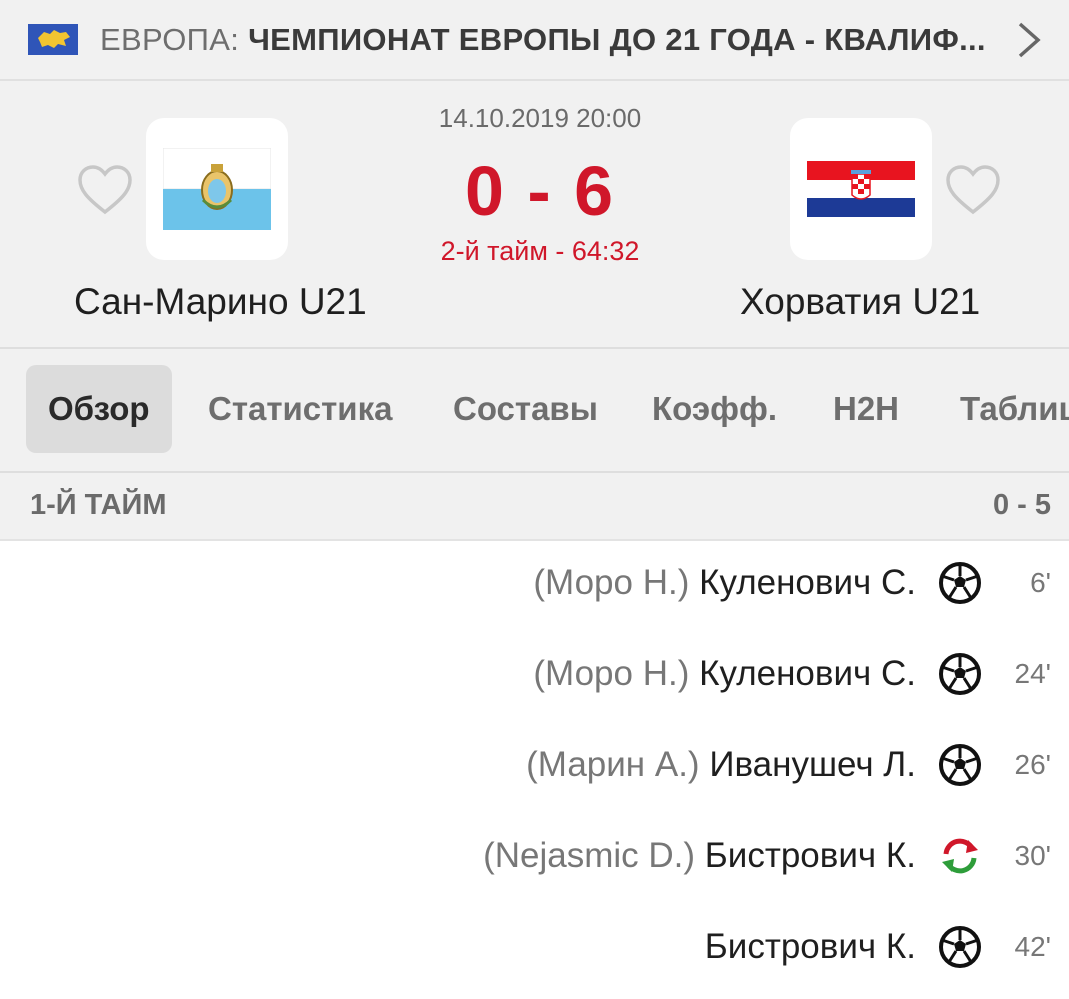 Image resolution: width=1069 pixels, height=999 pixels. Describe the element at coordinates (1033, 946) in the screenshot. I see `event-minute: 42'` at that location.